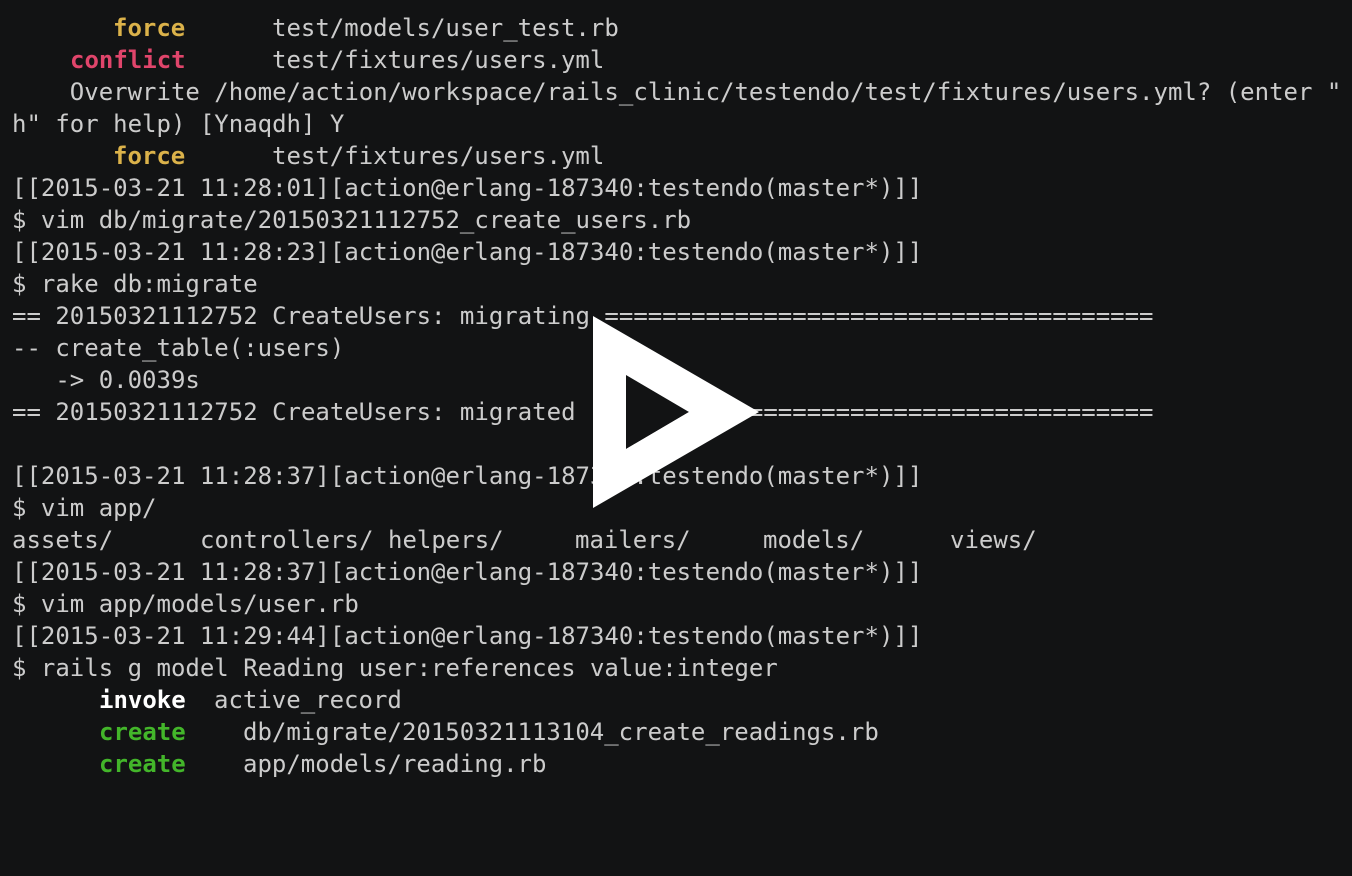 This screenshot has height=876, width=1352. What do you see at coordinates (178, 348) in the screenshot?
I see `terminal-line: -- create_table(:users)` at bounding box center [178, 348].